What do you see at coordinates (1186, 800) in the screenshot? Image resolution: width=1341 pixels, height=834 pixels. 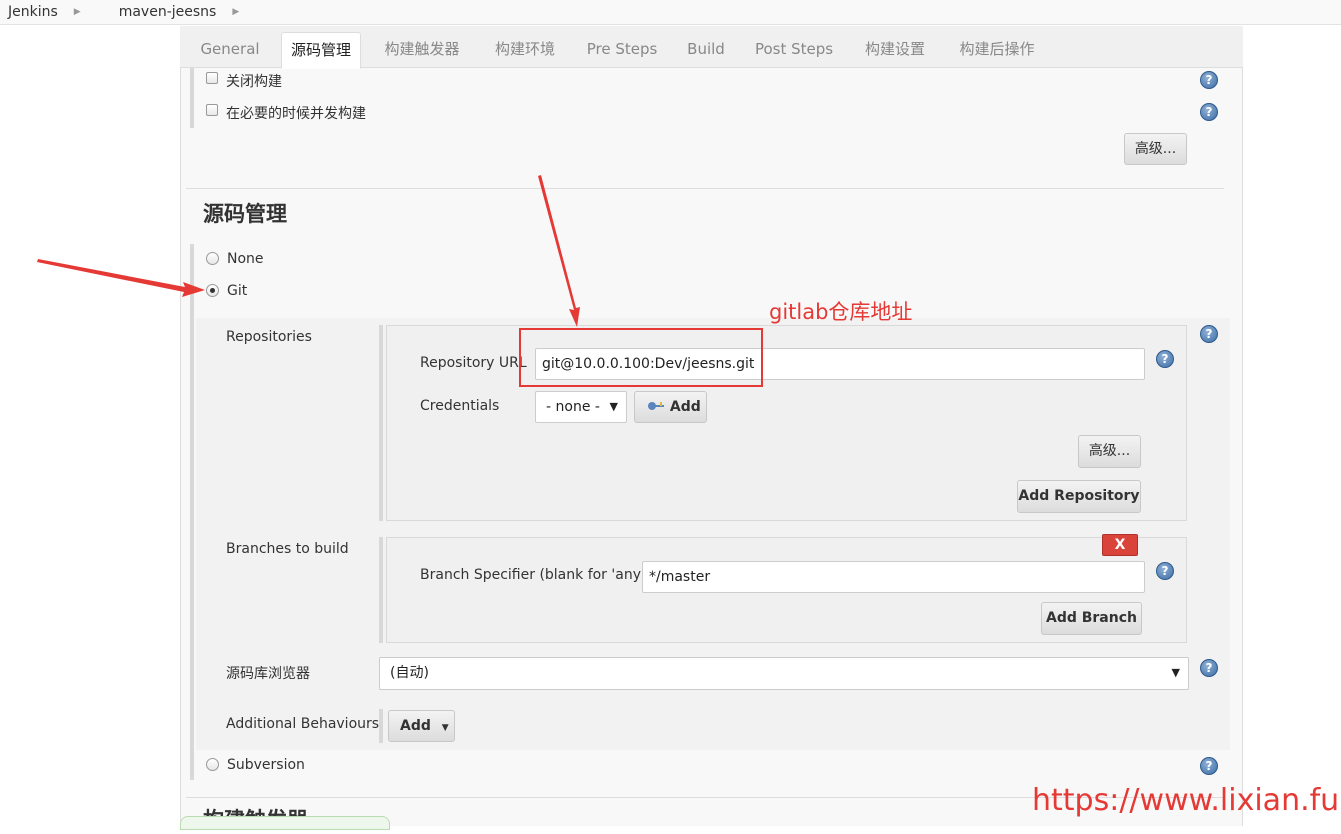 I see `watermark: https://www.lixian.fun` at bounding box center [1186, 800].